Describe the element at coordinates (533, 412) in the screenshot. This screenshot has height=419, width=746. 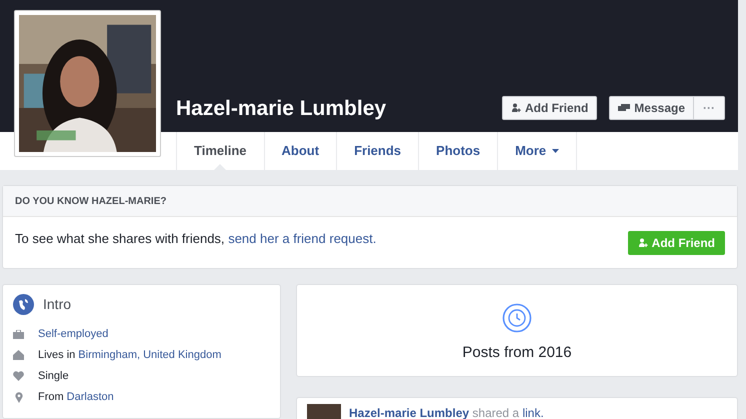
I see `post-link: link.` at that location.